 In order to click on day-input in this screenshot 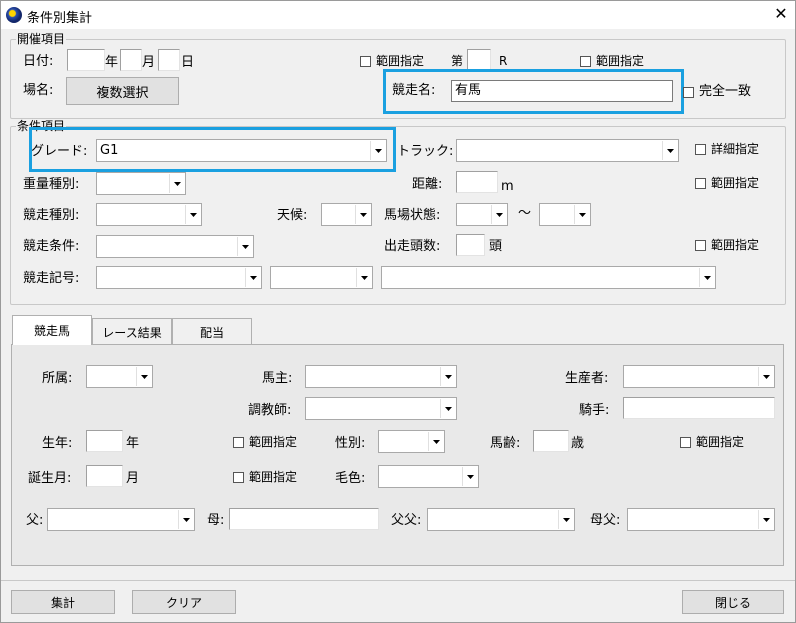, I will do `click(169, 60)`.